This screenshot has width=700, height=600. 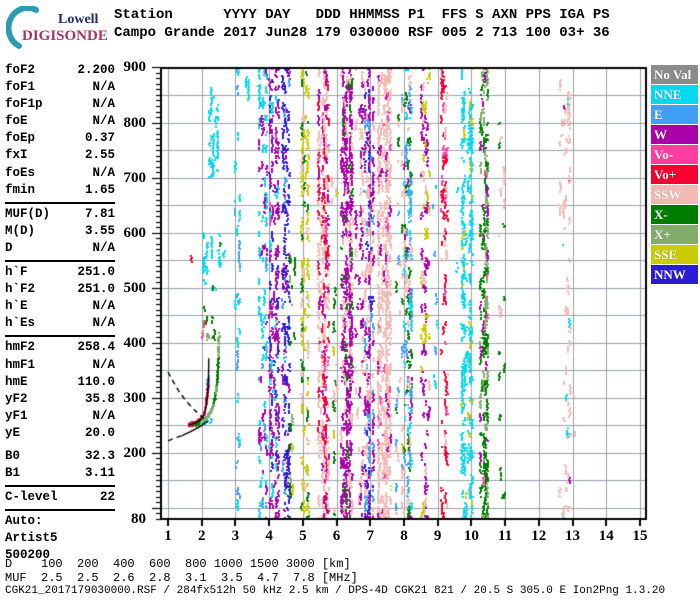 What do you see at coordinates (539, 536) in the screenshot?
I see `x-axis-label: 12` at bounding box center [539, 536].